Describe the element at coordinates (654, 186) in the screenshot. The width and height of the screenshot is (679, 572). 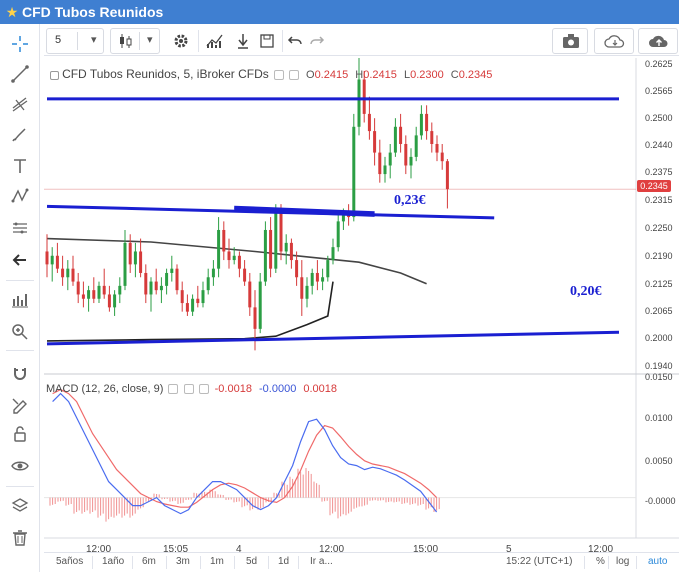
I see `current-price-tag: 0.2345` at that location.